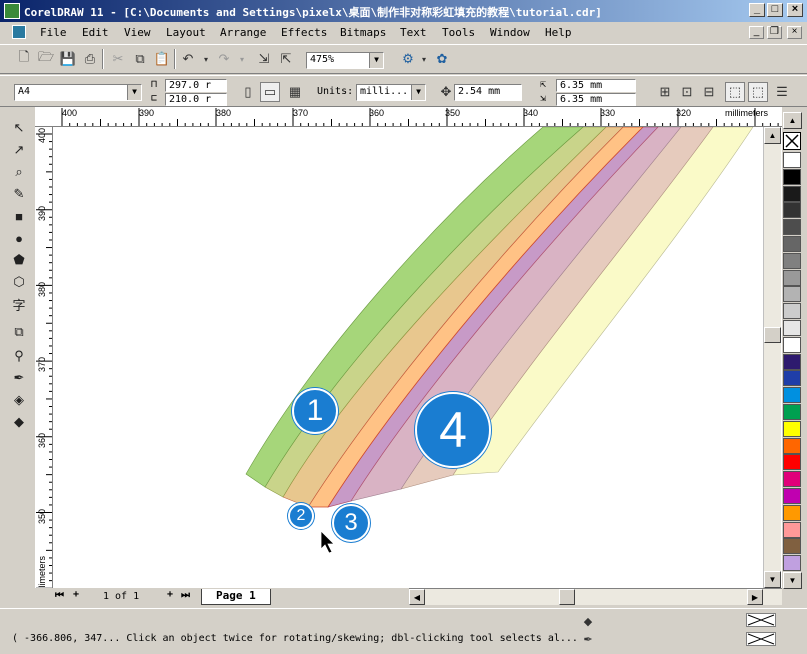 The image size is (807, 654). I want to click on copy-icon: ⧉, so click(140, 59).